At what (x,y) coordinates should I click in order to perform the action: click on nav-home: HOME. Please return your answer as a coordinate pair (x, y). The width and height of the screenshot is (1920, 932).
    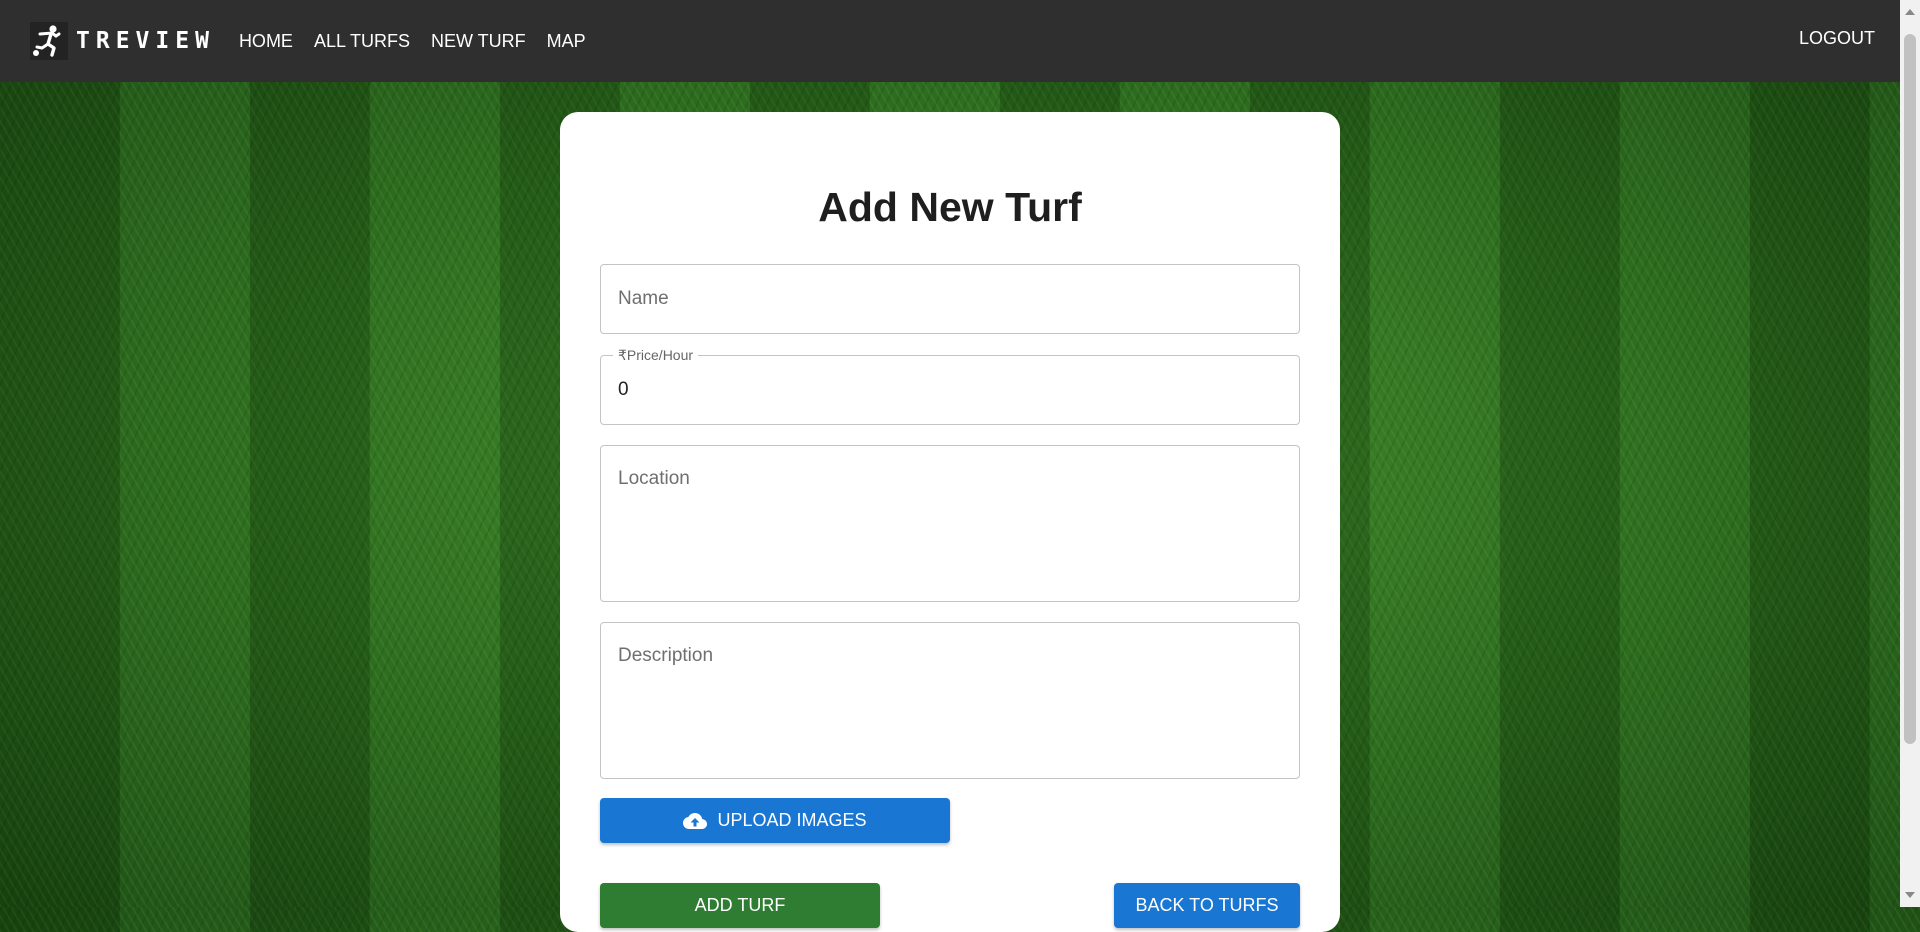
    Looking at the image, I should click on (266, 41).